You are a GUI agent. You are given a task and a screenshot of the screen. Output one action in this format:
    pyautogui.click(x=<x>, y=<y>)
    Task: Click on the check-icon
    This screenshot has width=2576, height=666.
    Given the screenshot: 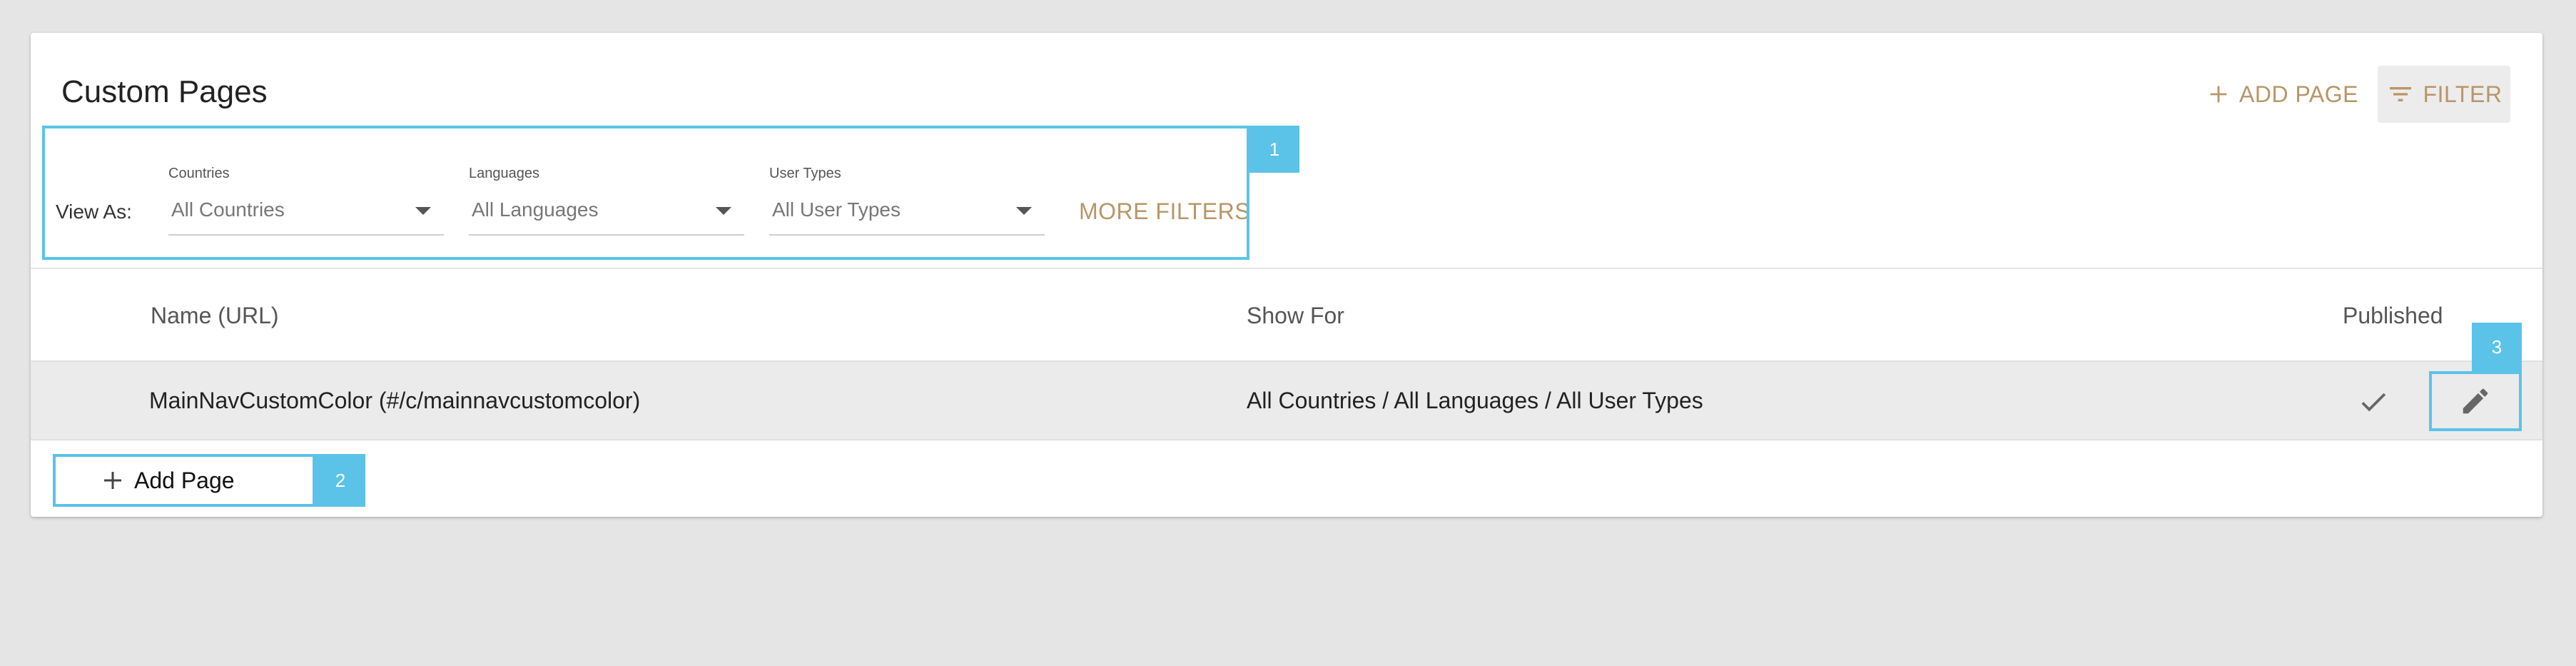 What is the action you would take?
    pyautogui.click(x=2373, y=402)
    